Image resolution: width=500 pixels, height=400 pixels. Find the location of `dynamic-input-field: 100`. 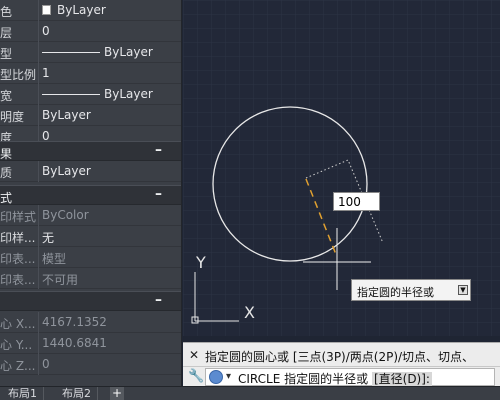

dynamic-input-field: 100 is located at coordinates (356, 201).